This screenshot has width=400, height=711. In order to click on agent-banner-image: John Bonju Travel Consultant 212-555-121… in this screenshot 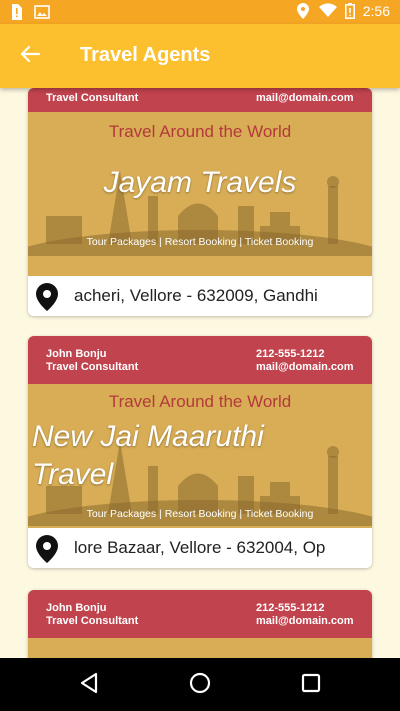, I will do `click(200, 624)`.